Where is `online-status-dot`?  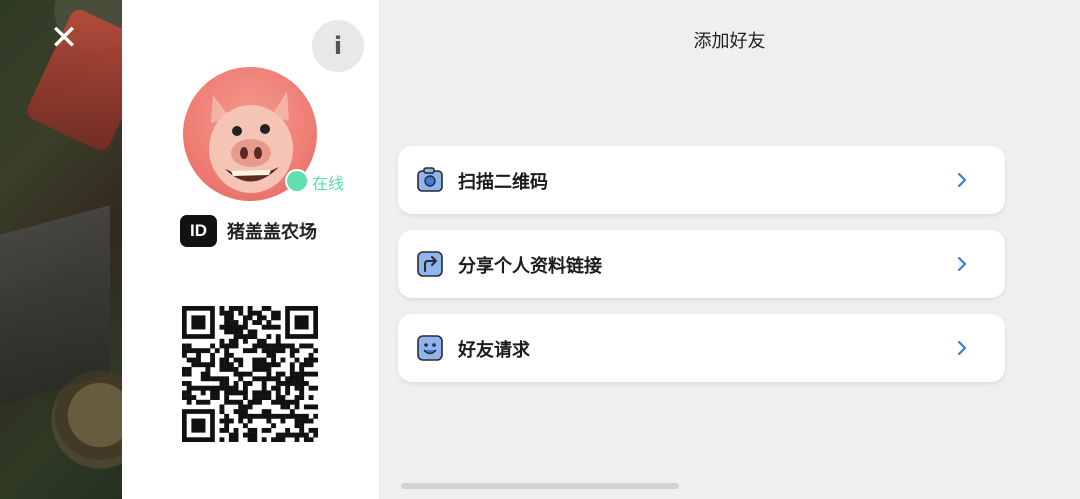
online-status-dot is located at coordinates (297, 181).